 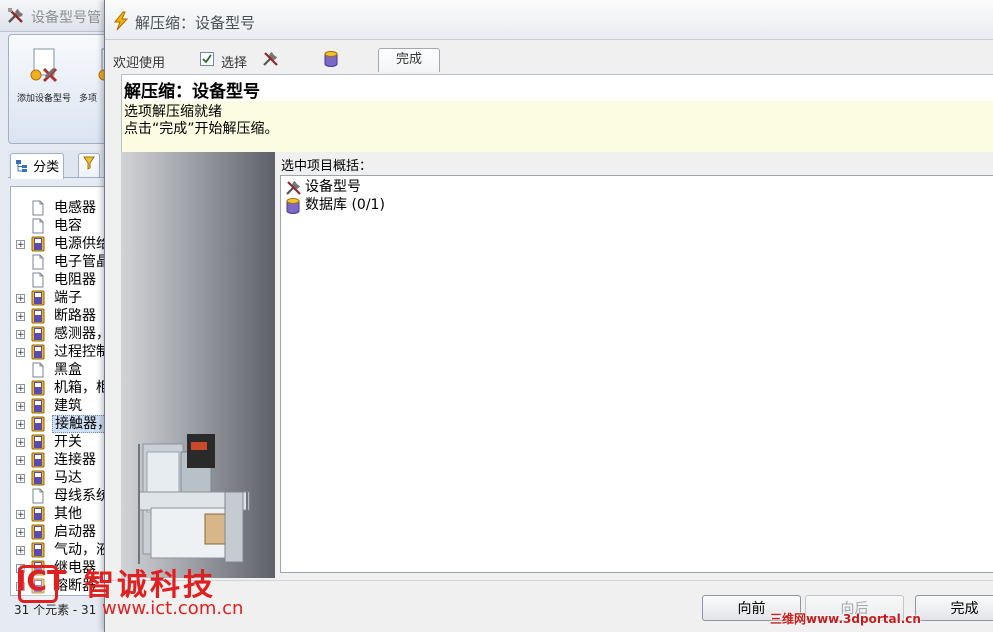 I want to click on tree-item: + 断路器, so click(x=61, y=316).